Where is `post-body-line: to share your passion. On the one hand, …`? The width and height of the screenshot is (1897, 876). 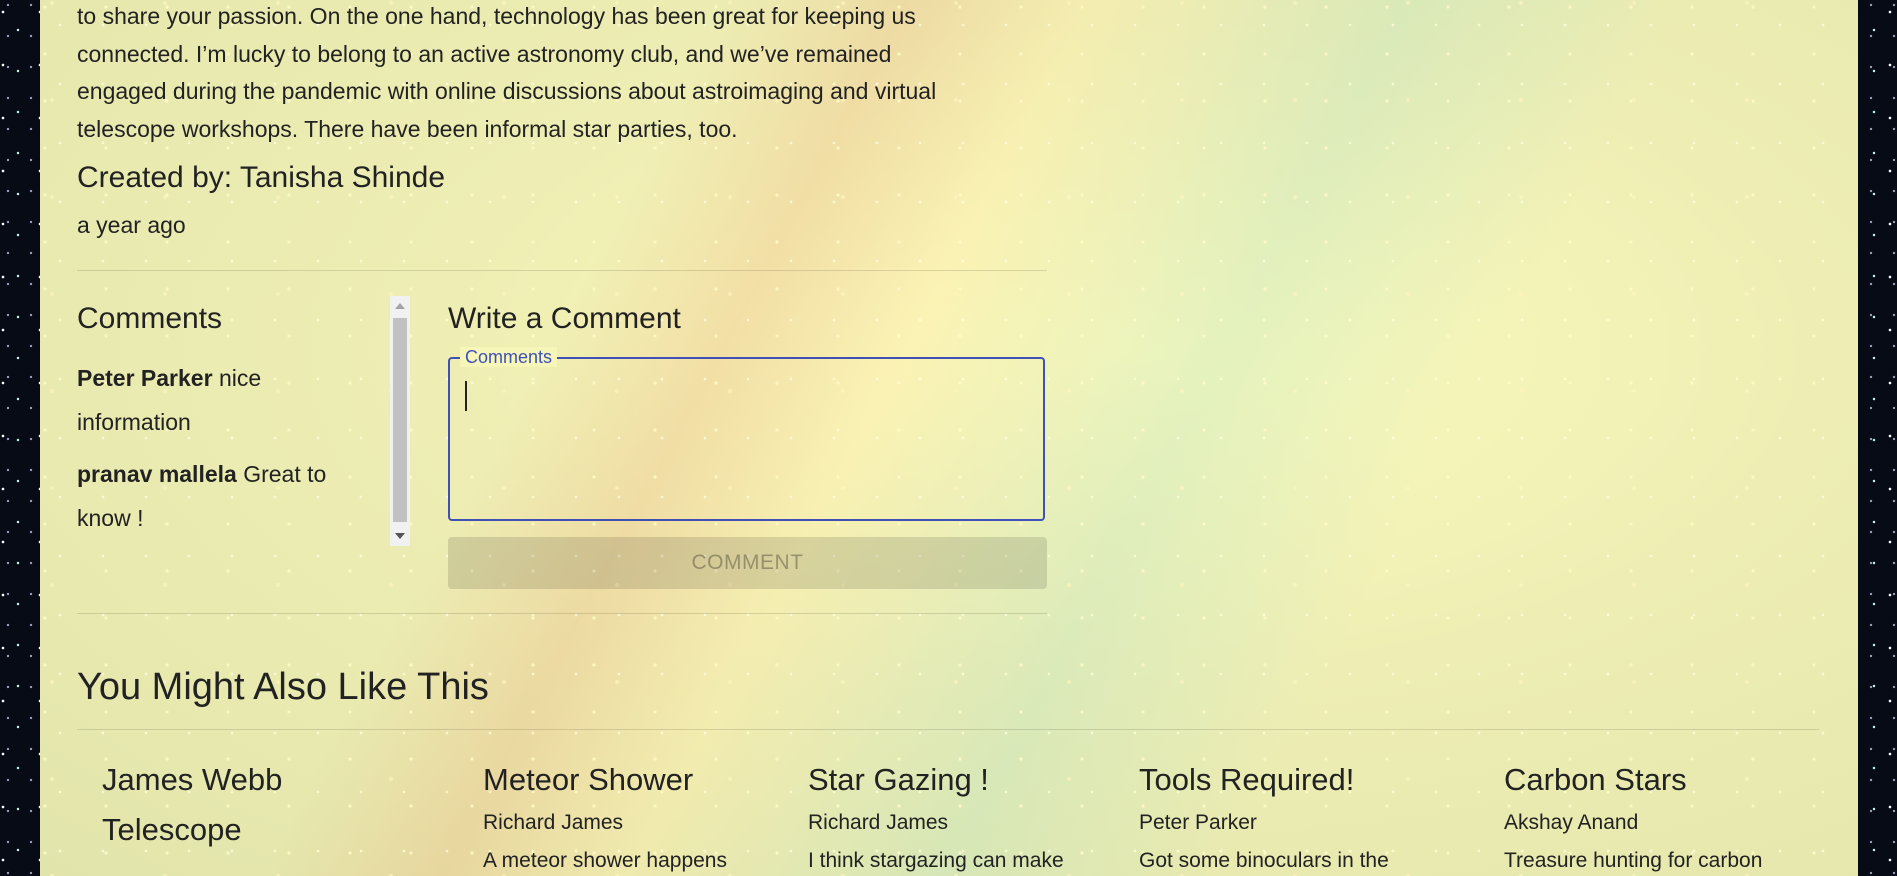 post-body-line: to share your passion. On the one hand, … is located at coordinates (496, 16).